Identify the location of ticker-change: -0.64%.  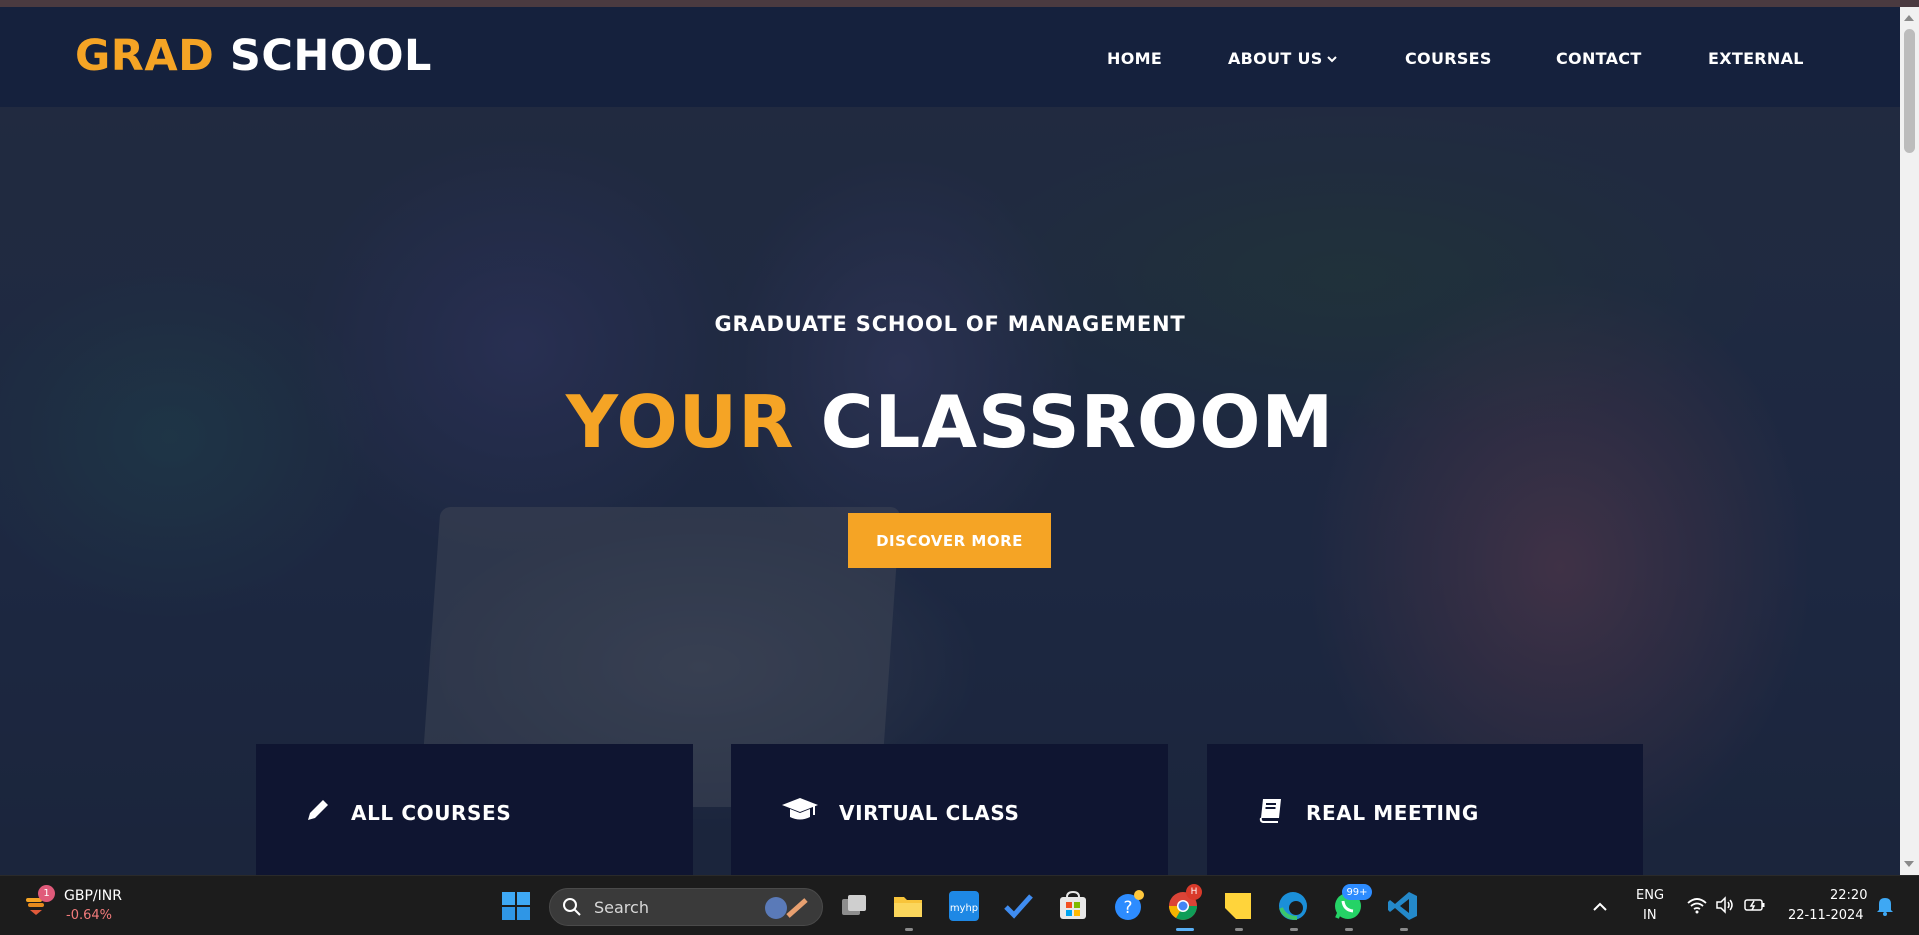
(89, 915).